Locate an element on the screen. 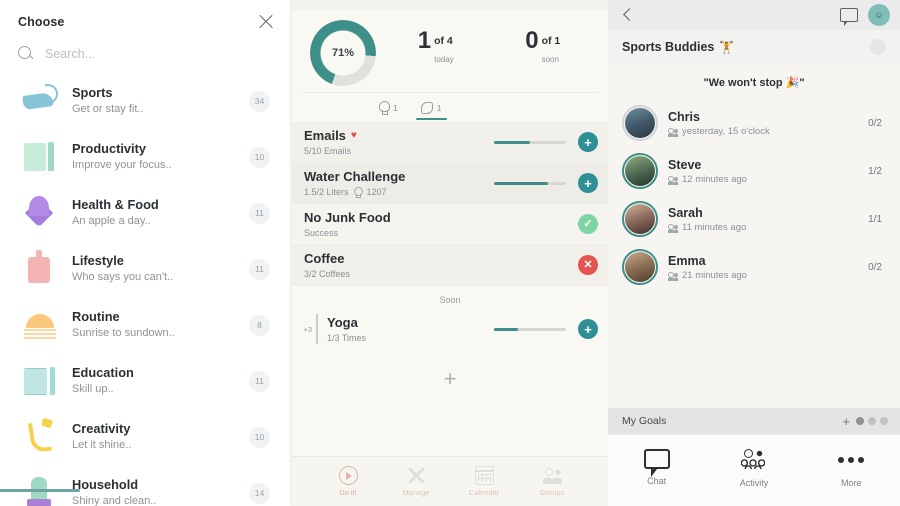 This screenshot has height=506, width=900. search-row is located at coordinates (146, 54).